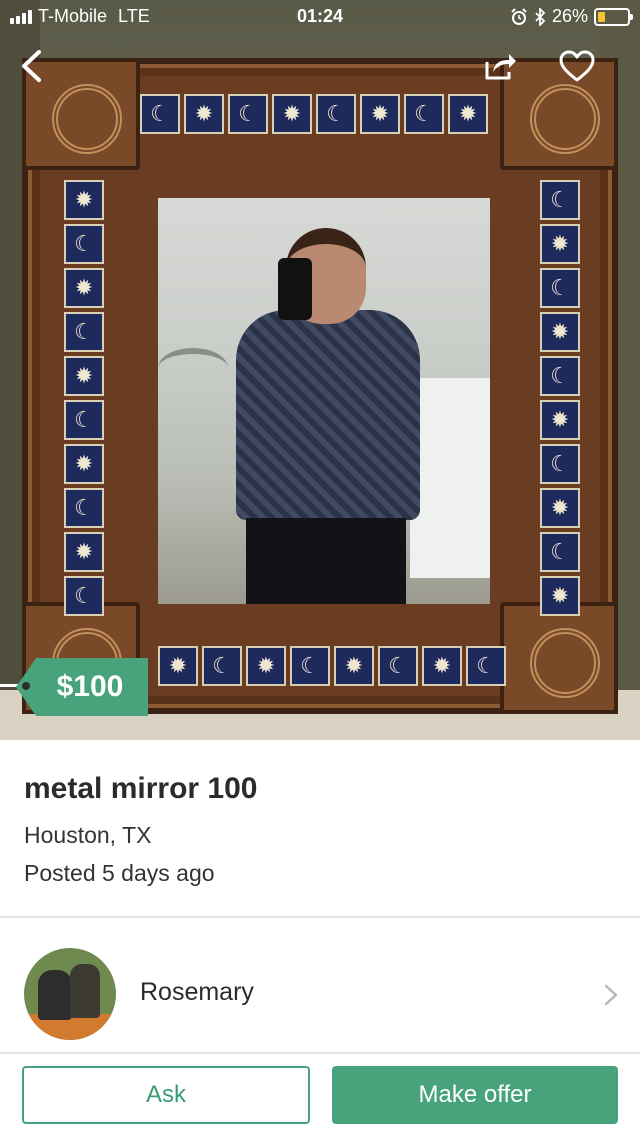  I want to click on frame-tiles-top: ☾ ✹ ☾ ✹ ☾ ✹ ☾ ✹, so click(314, 114).